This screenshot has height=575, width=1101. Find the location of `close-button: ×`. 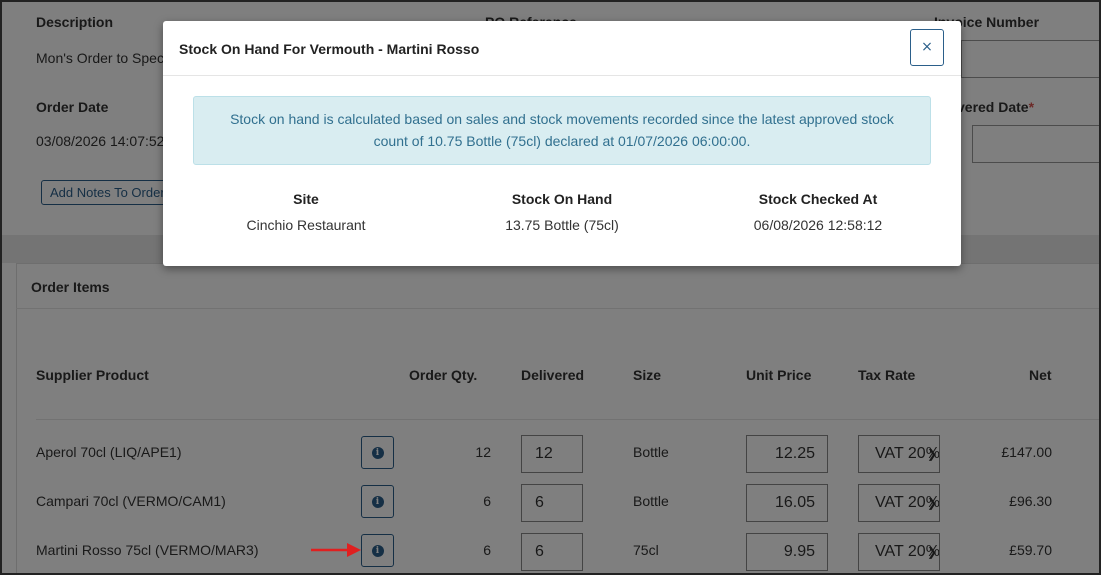

close-button: × is located at coordinates (927, 47).